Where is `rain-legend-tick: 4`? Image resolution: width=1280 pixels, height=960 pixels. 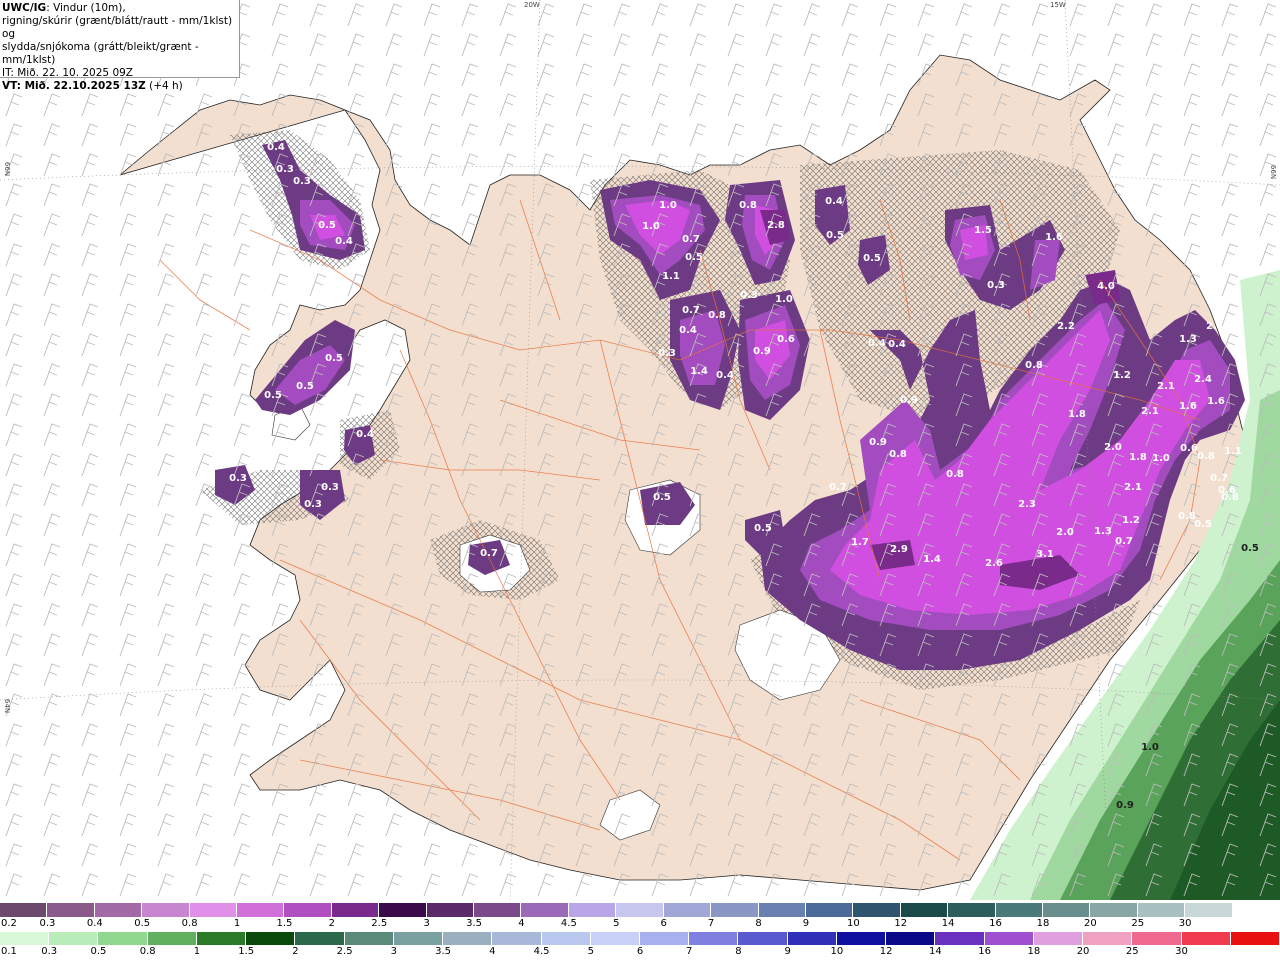 rain-legend-tick: 4 is located at coordinates (492, 951).